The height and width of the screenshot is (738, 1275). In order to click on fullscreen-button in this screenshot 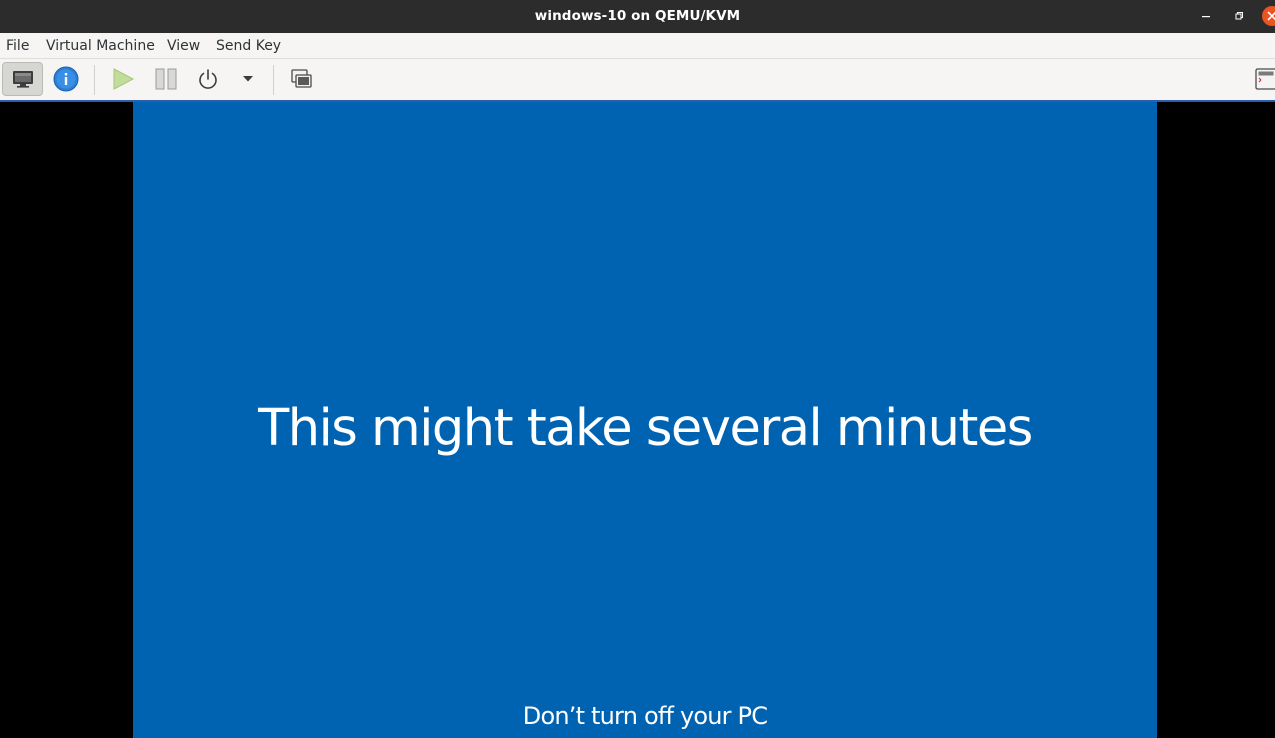, I will do `click(1262, 79)`.